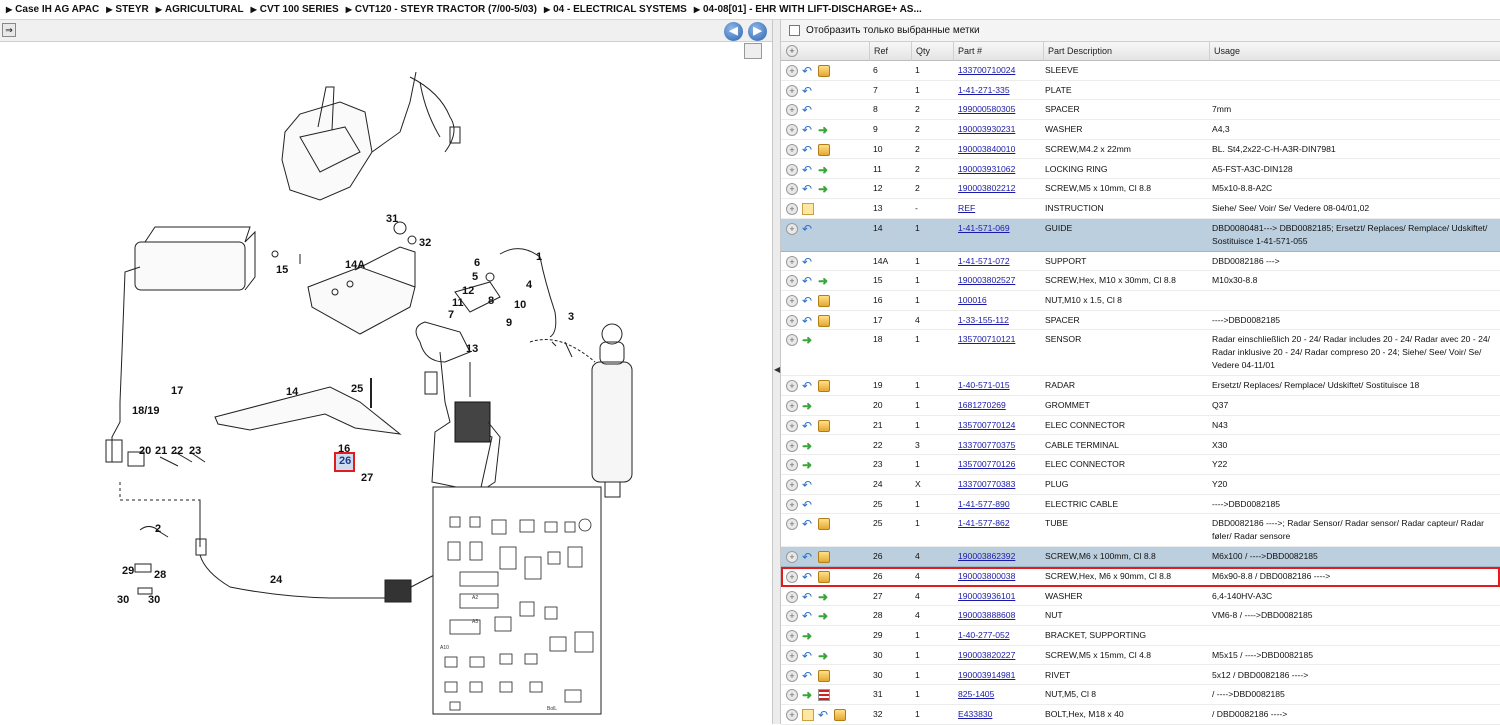 The image size is (1500, 725). I want to click on part-number-link: 199000580305, so click(986, 108).